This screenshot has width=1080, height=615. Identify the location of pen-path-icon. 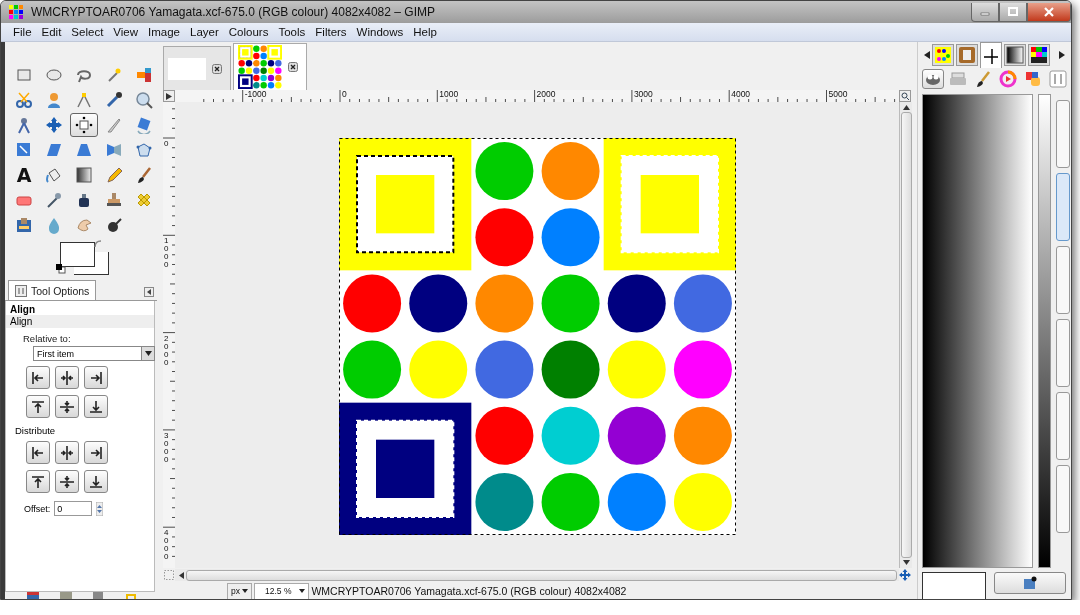
(84, 100).